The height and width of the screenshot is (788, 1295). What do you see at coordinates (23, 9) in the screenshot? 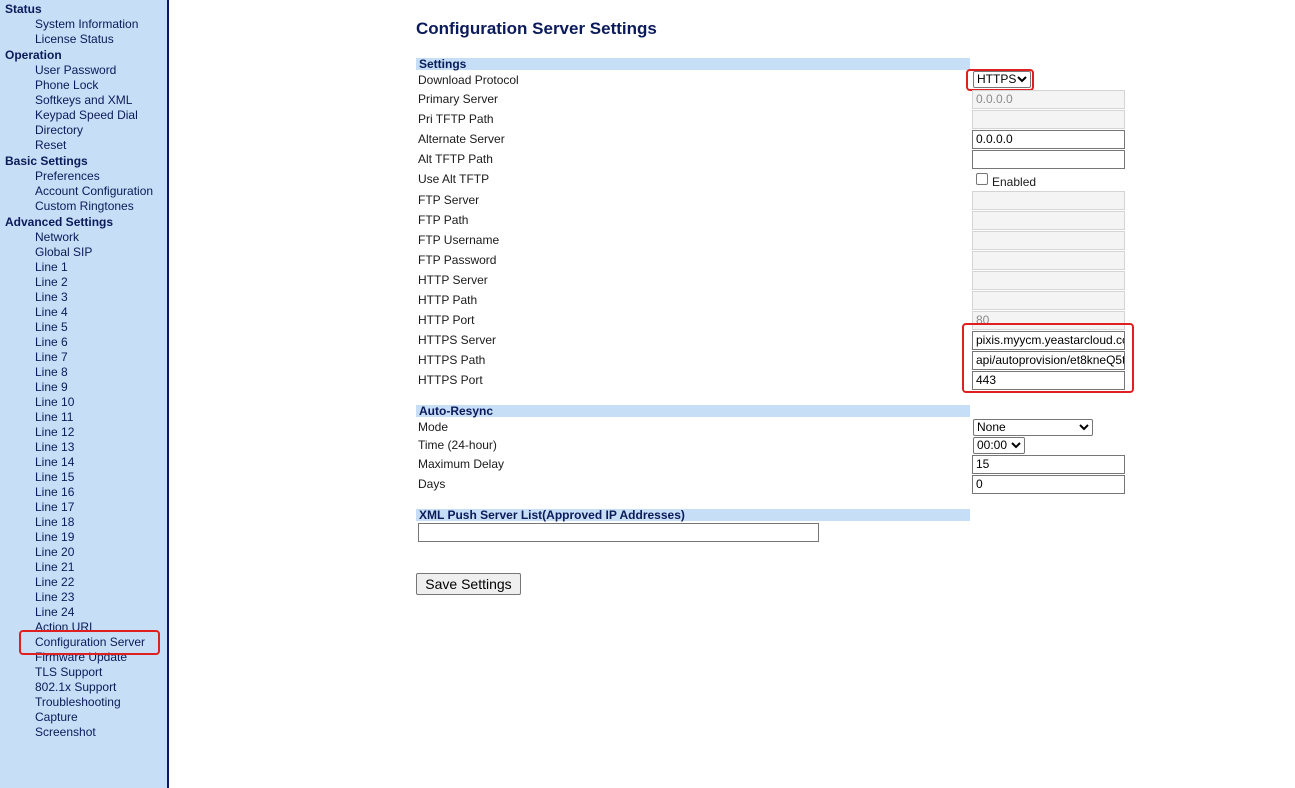
I see `nav-group-status: Status` at bounding box center [23, 9].